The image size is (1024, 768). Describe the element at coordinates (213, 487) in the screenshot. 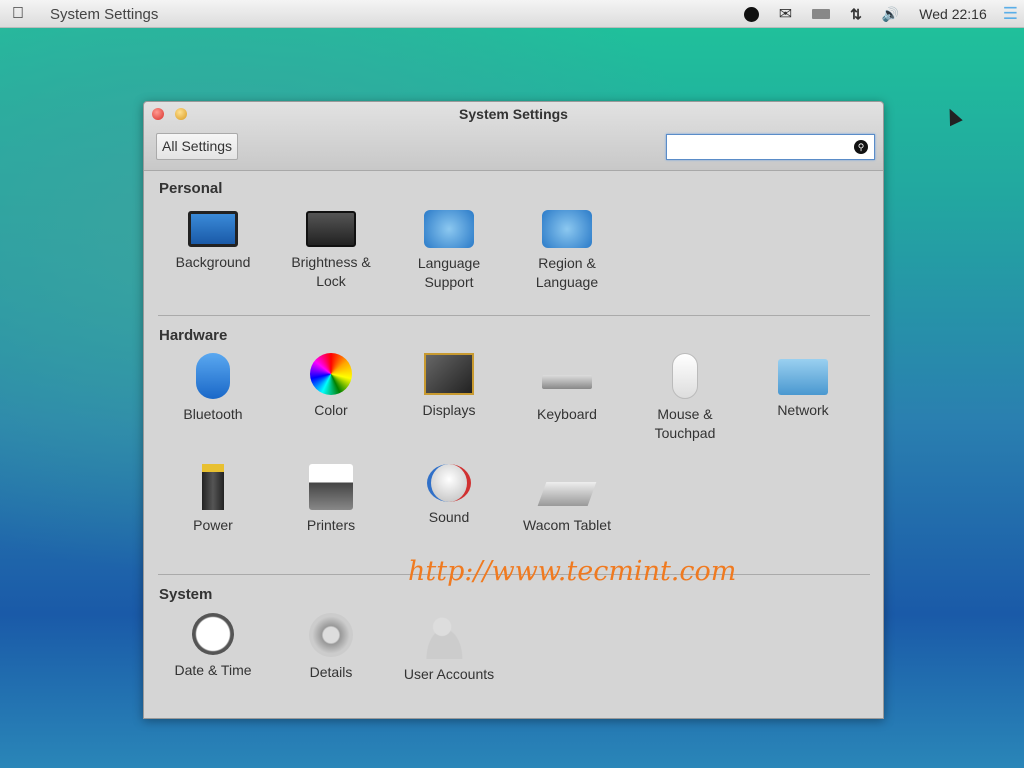

I see `power-icon` at that location.